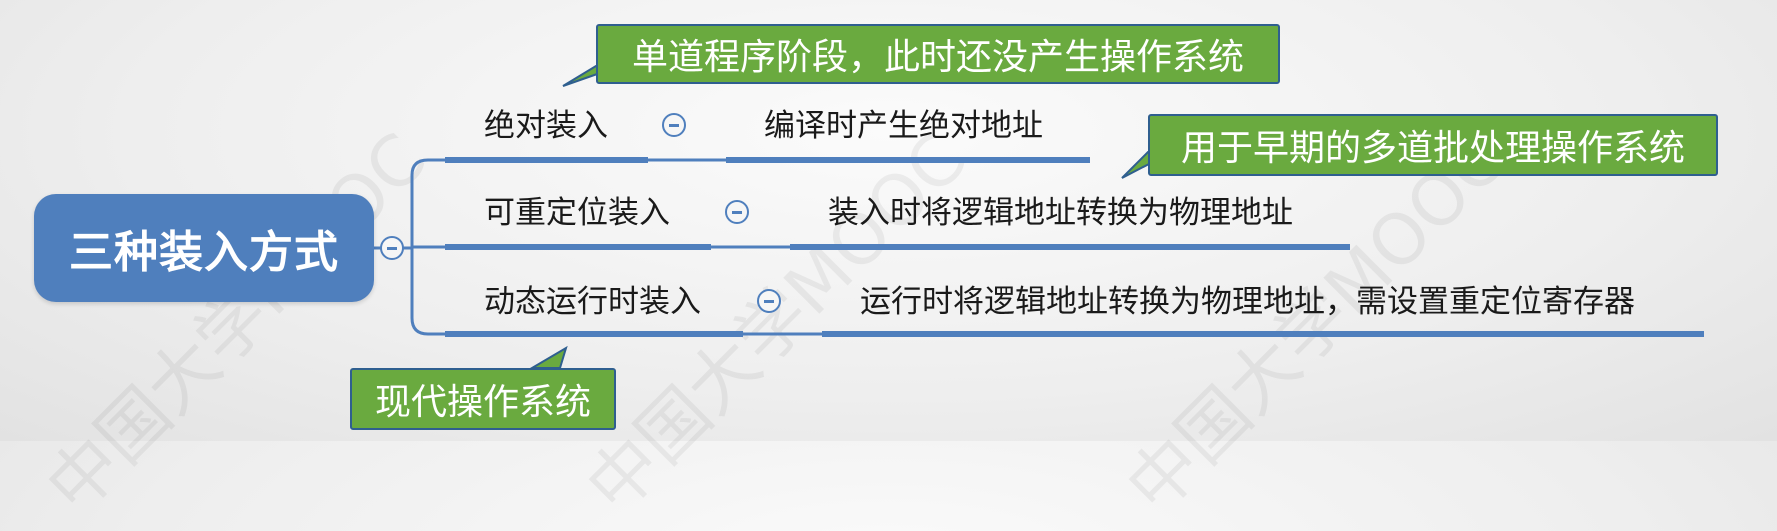 This screenshot has height=531, width=1777. What do you see at coordinates (578, 247) in the screenshot?
I see `branch-underline-relocatable` at bounding box center [578, 247].